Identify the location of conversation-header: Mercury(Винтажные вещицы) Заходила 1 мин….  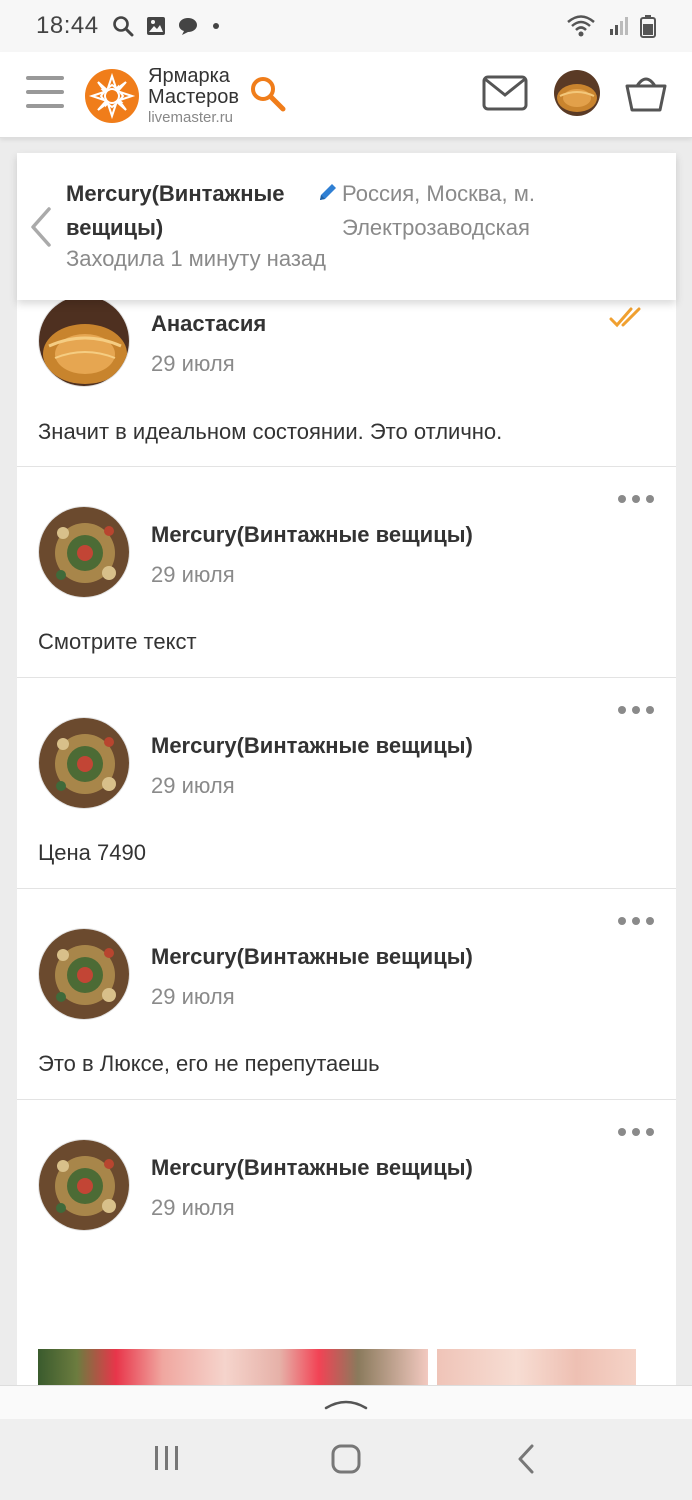
(346, 226).